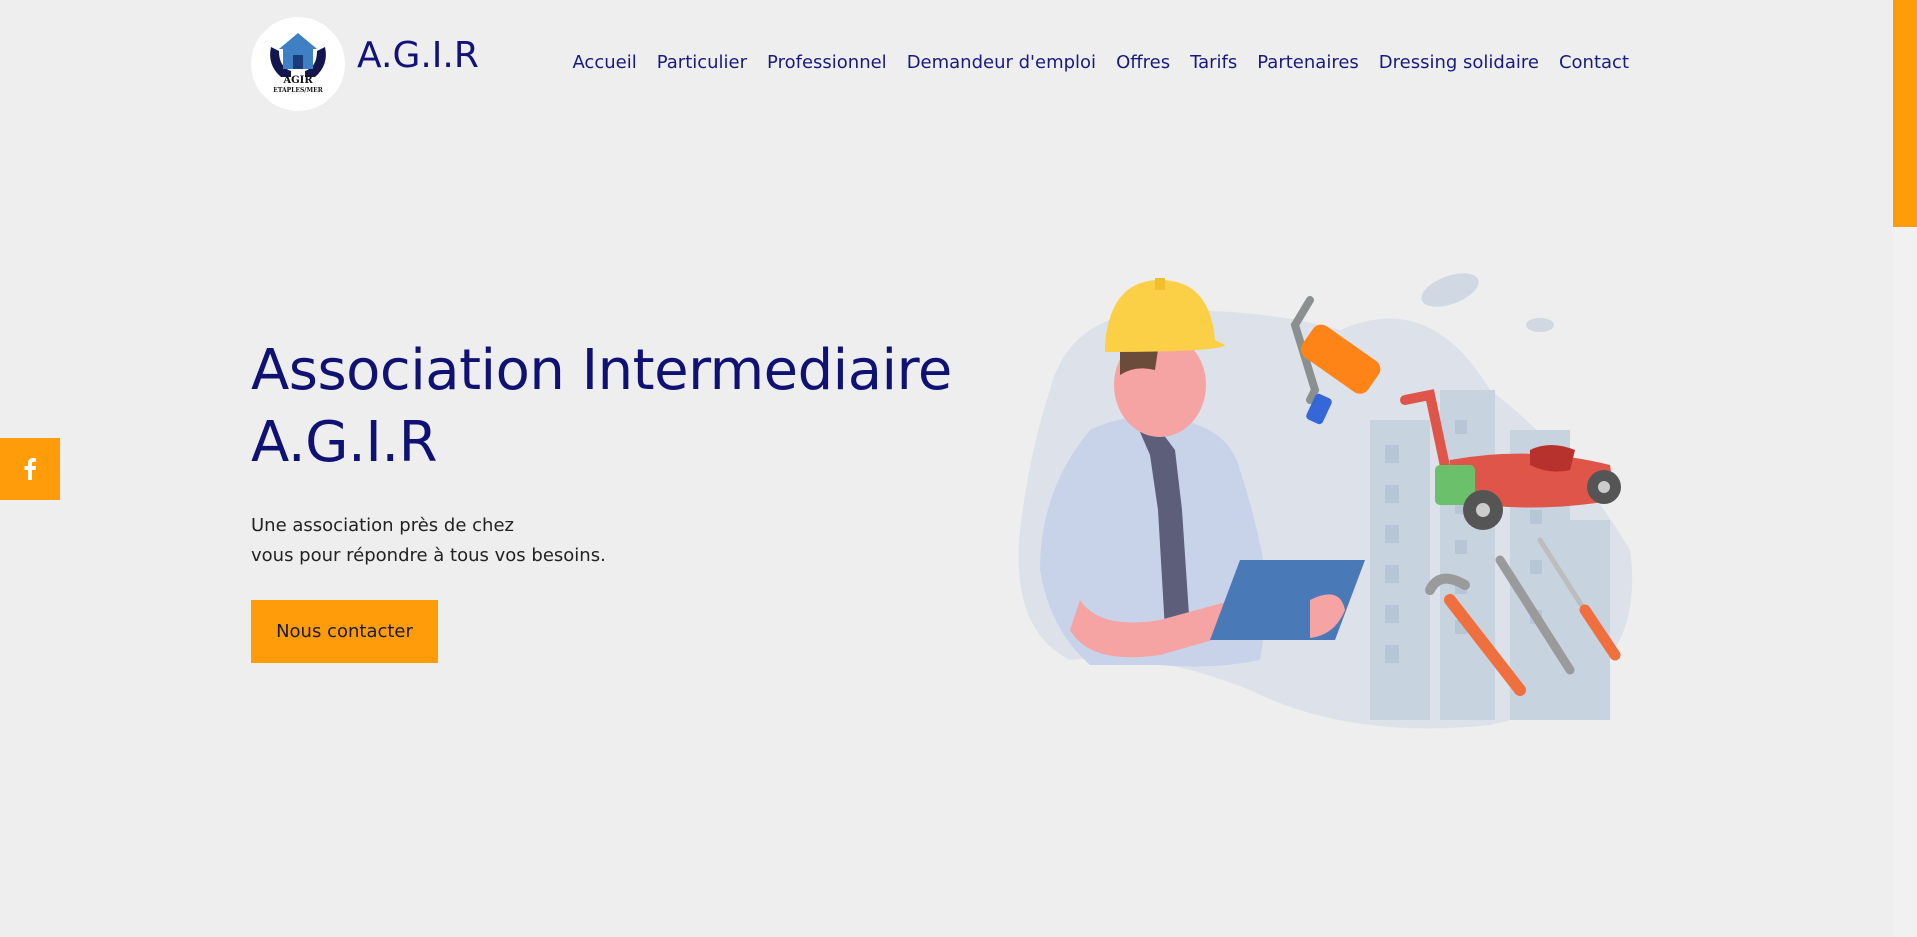  I want to click on logo-subtext: ETAPLES/MER, so click(298, 90).